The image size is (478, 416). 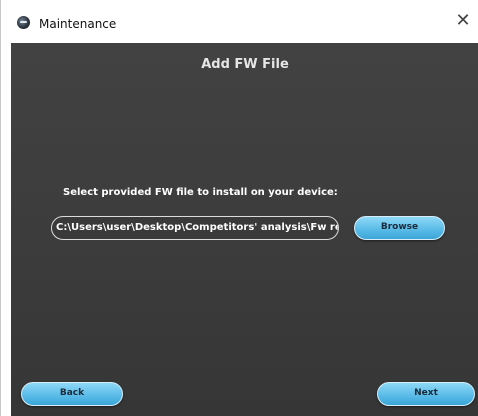 I want to click on close-icon: ✕, so click(x=463, y=21).